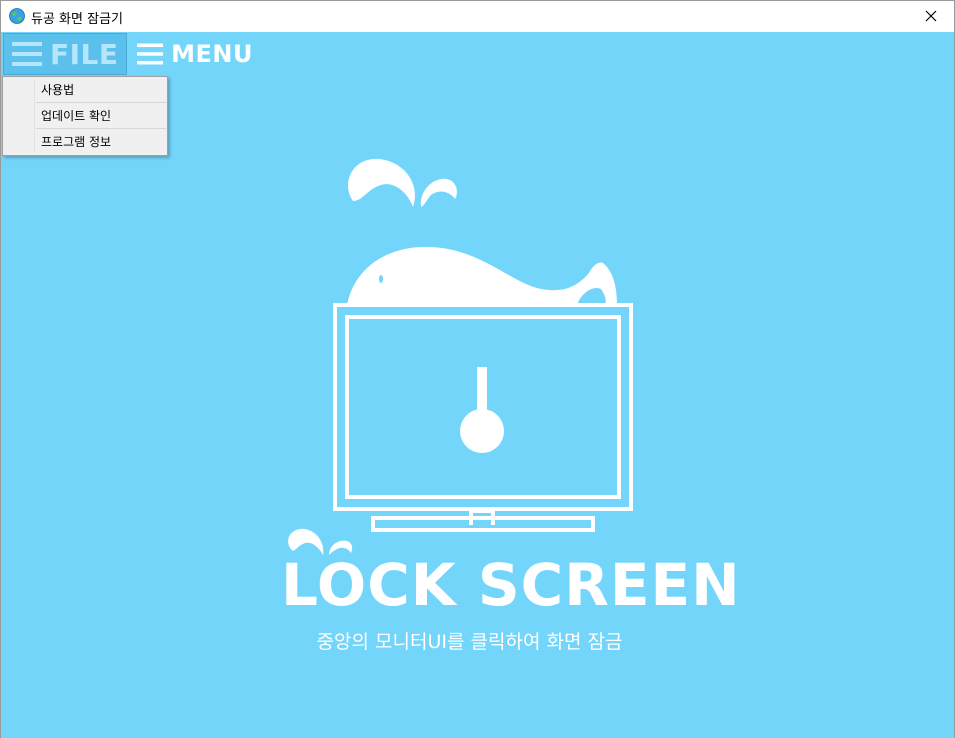 The height and width of the screenshot is (738, 955). Describe the element at coordinates (511, 585) in the screenshot. I see `lock-screen-title: LOCK SCREEN` at that location.